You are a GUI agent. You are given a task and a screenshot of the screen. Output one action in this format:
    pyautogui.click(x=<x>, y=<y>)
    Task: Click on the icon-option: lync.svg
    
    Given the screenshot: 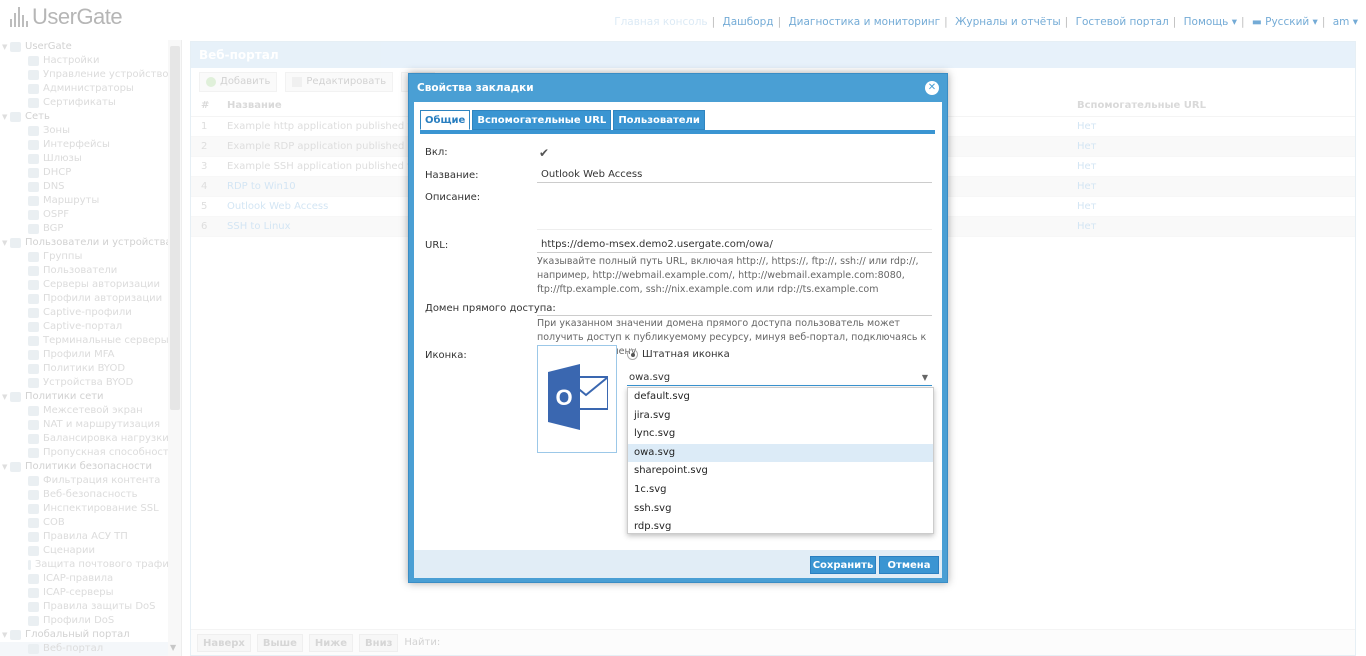 What is the action you would take?
    pyautogui.click(x=780, y=434)
    